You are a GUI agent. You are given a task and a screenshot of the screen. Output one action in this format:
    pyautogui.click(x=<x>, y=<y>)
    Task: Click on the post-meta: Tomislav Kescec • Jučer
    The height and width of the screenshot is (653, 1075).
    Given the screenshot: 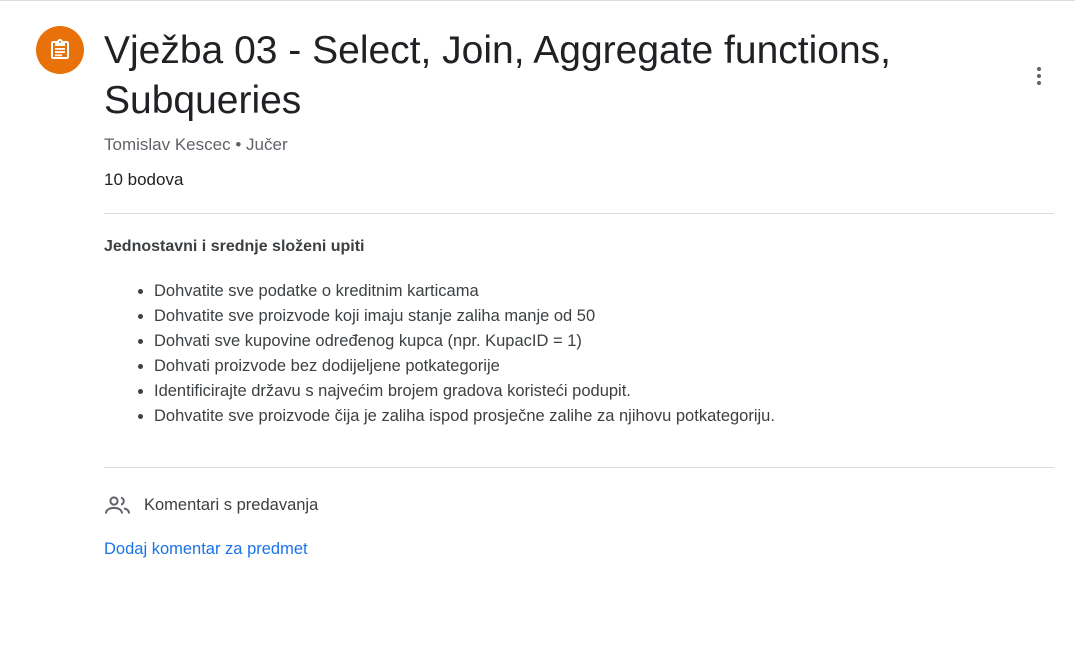 What is the action you would take?
    pyautogui.click(x=579, y=145)
    